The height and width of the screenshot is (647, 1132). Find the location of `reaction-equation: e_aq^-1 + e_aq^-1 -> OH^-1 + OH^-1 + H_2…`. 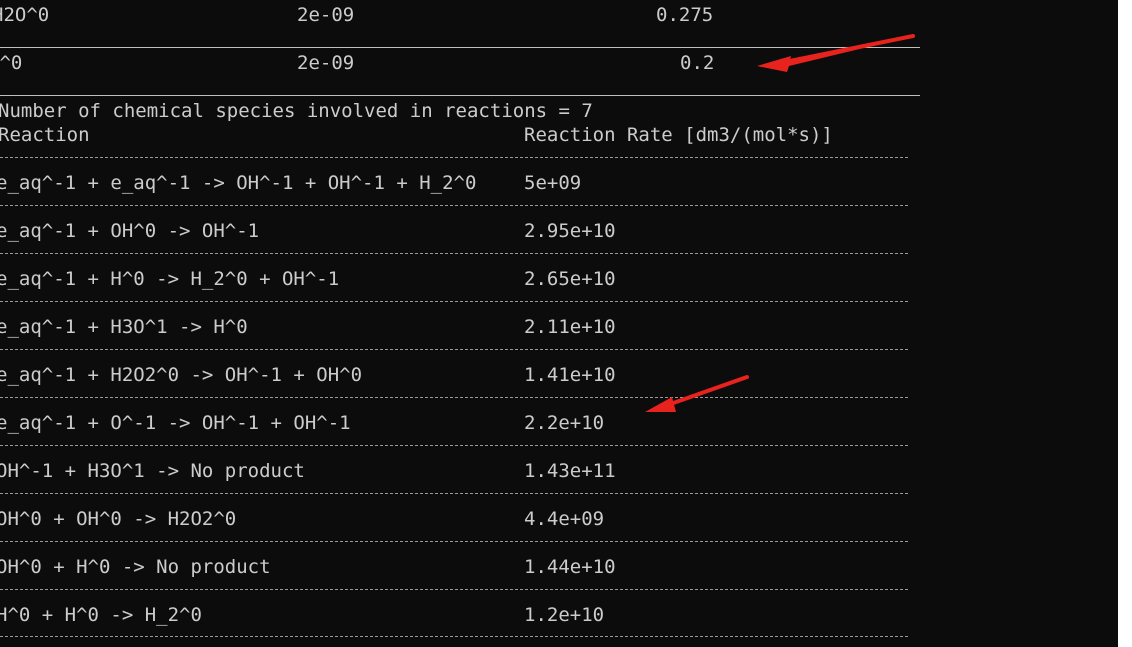

reaction-equation: e_aq^-1 + e_aq^-1 -> OH^-1 + OH^-1 + H_2… is located at coordinates (238, 183).